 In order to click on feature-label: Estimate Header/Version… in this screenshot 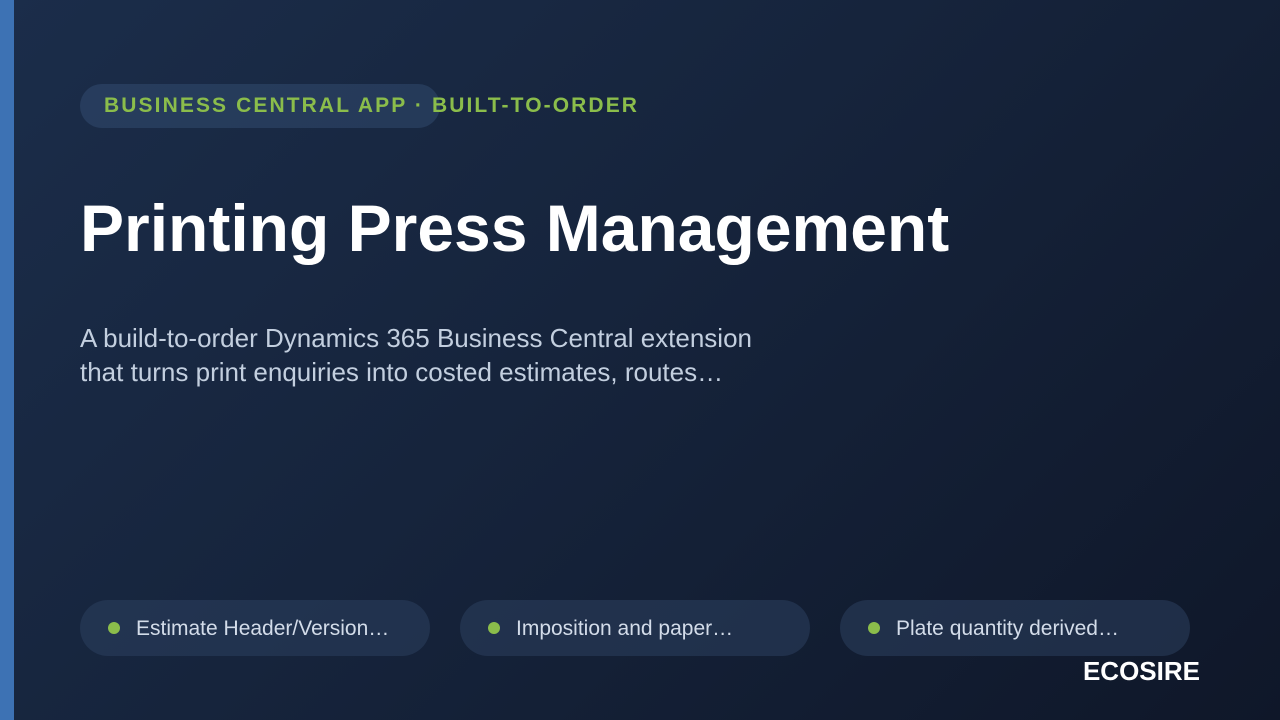, I will do `click(263, 628)`.